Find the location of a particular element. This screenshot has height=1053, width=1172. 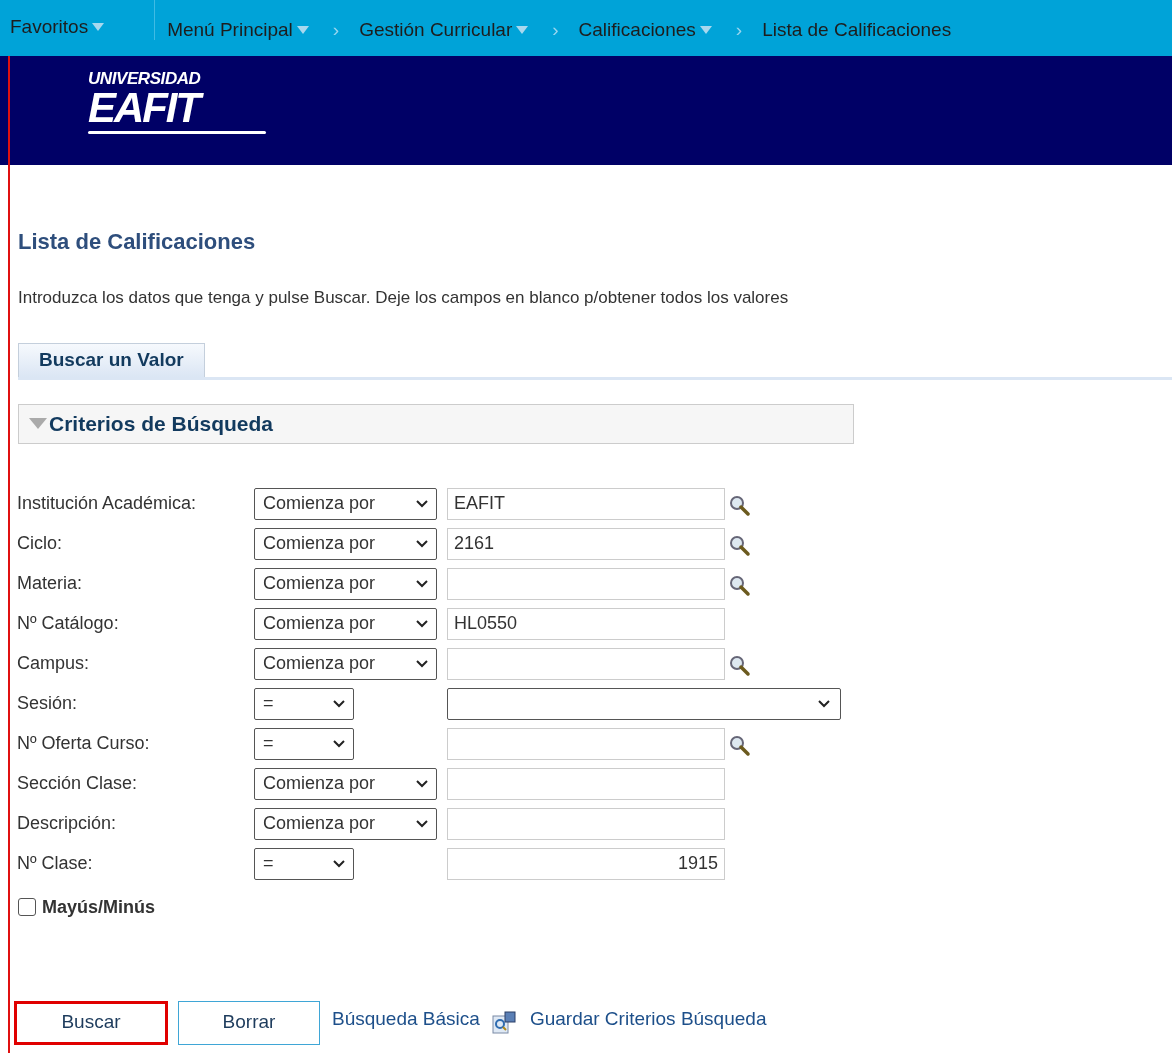

save-search-icon is located at coordinates (503, 1022).